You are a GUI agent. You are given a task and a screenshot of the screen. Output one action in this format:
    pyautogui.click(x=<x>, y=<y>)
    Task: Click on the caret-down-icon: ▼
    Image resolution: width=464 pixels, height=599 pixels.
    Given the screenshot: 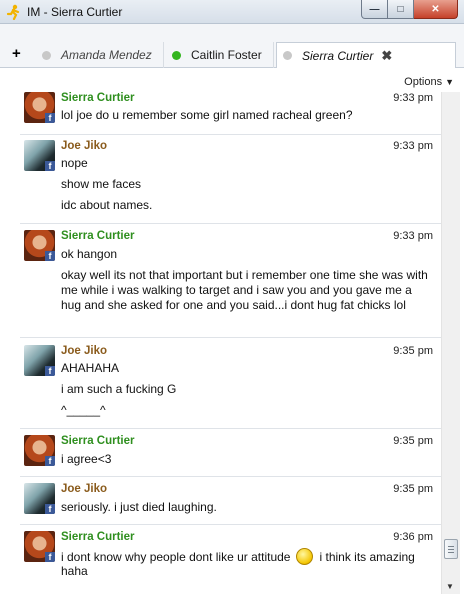 What is the action you would take?
    pyautogui.click(x=449, y=82)
    